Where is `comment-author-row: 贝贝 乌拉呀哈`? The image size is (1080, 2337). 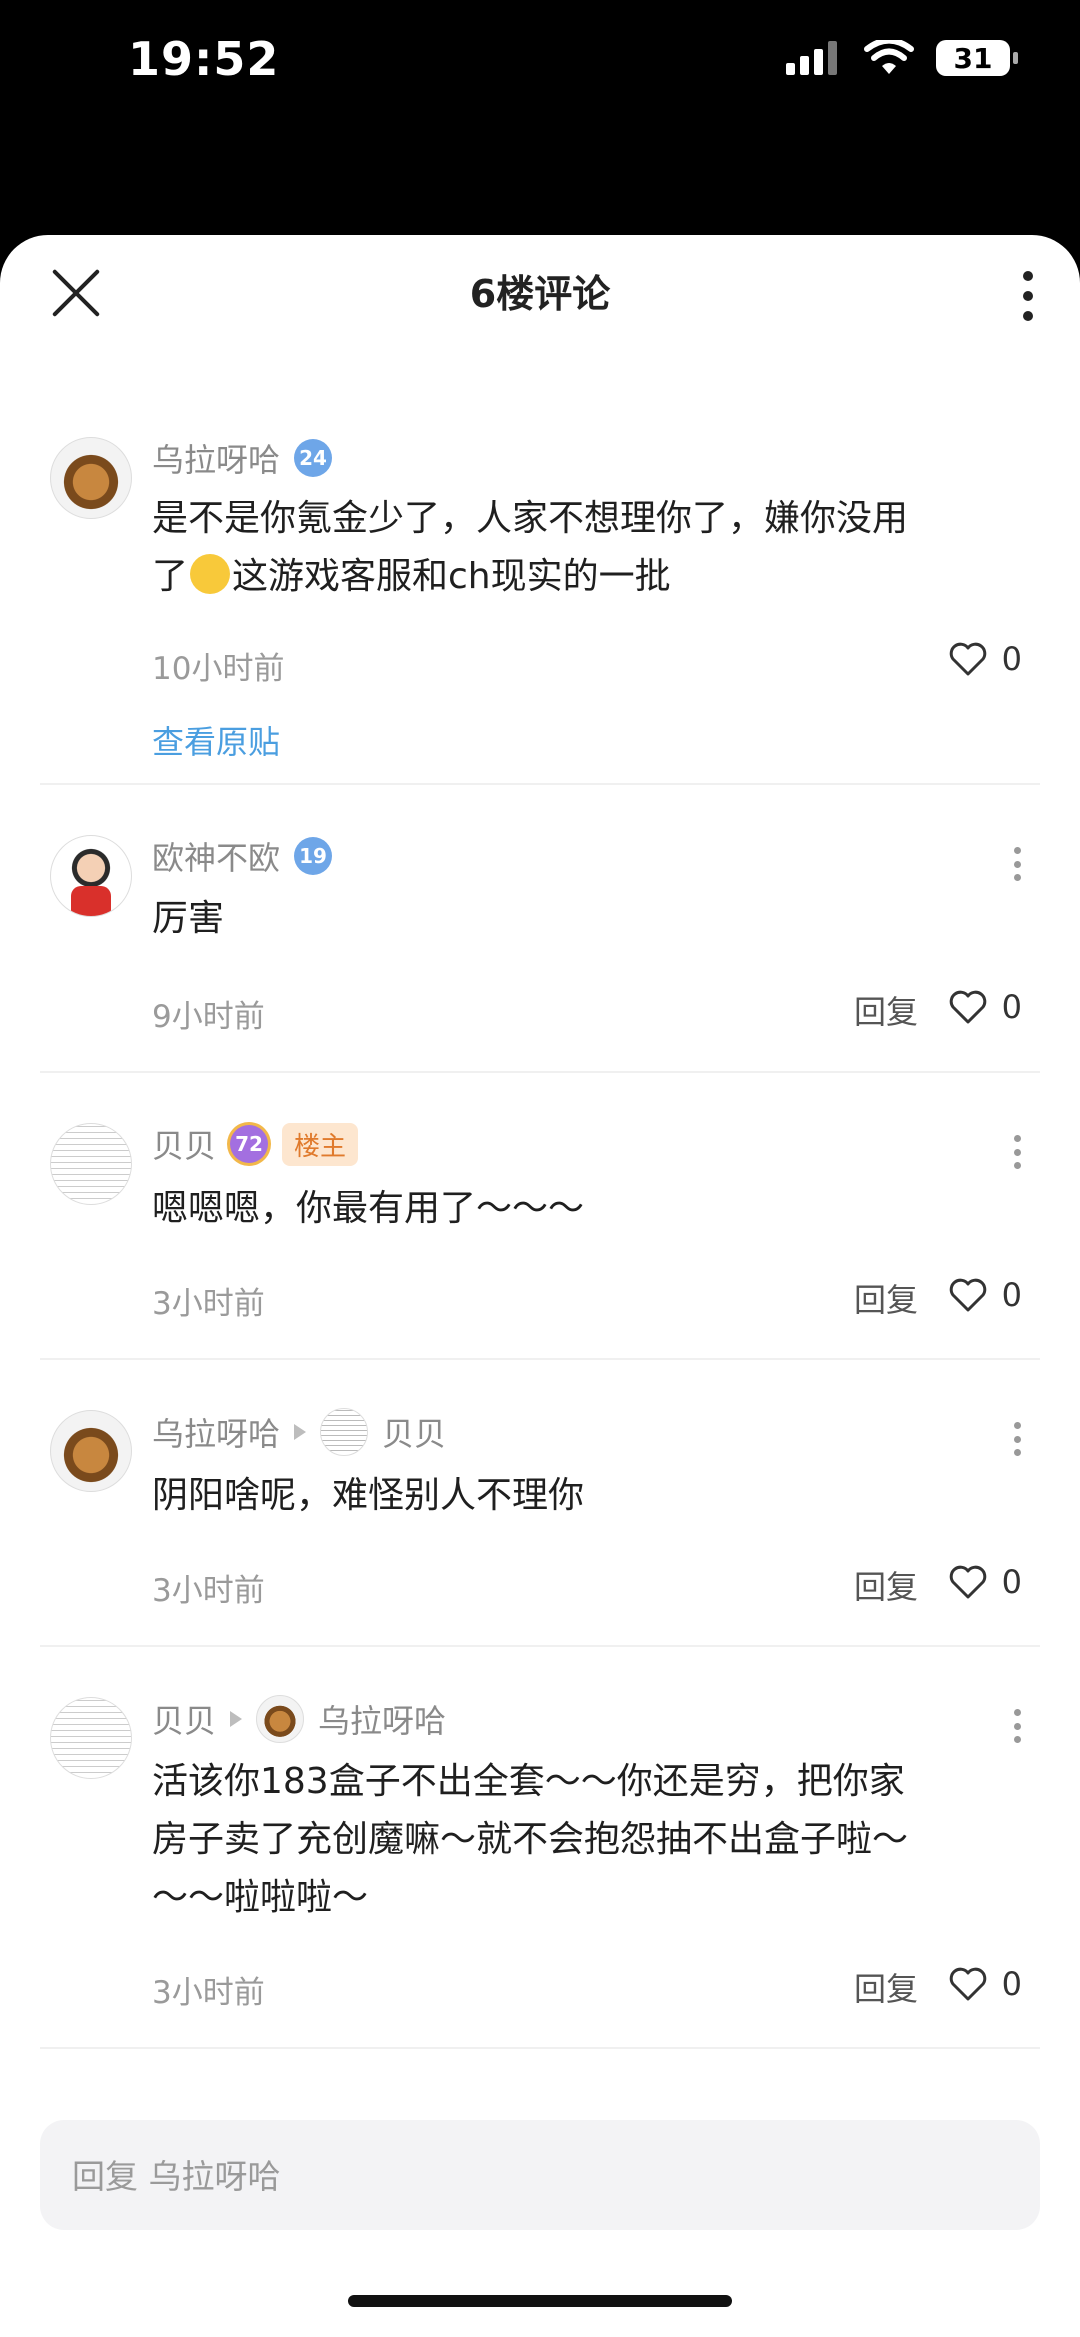 comment-author-row: 贝贝 乌拉呀哈 is located at coordinates (299, 1719).